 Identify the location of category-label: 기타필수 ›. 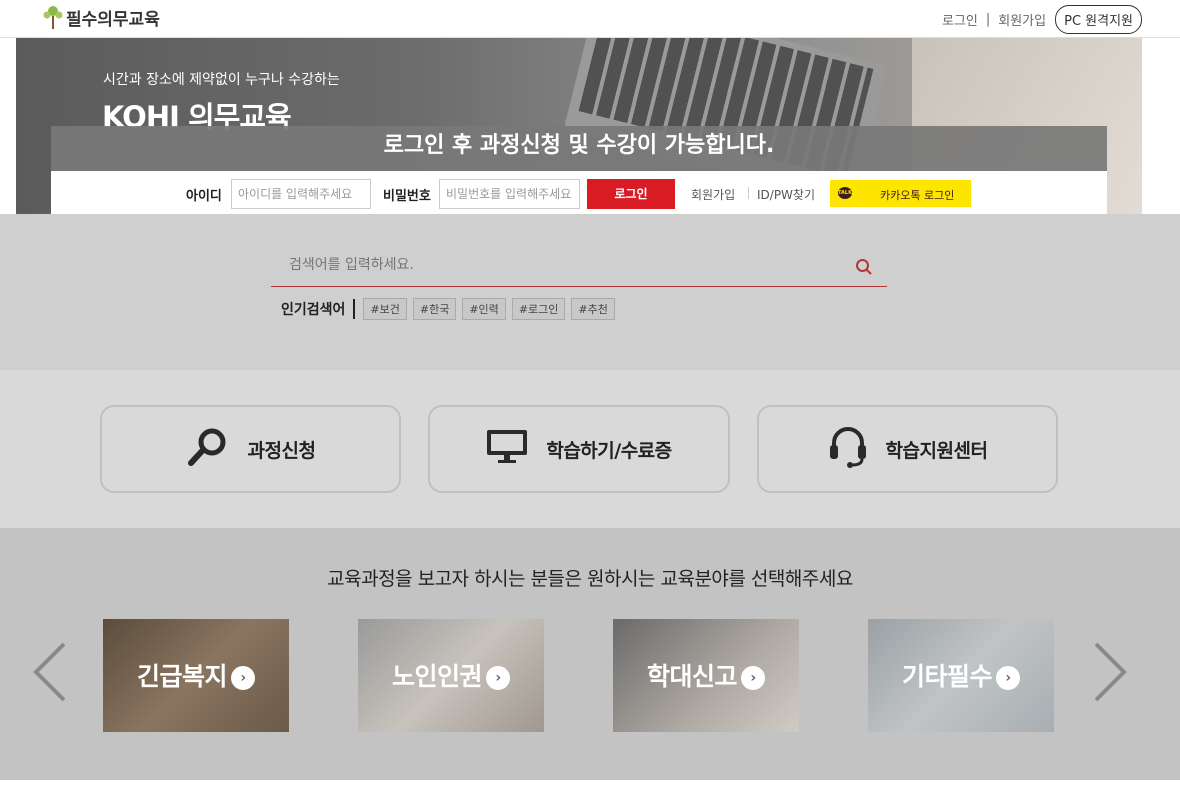
(961, 675).